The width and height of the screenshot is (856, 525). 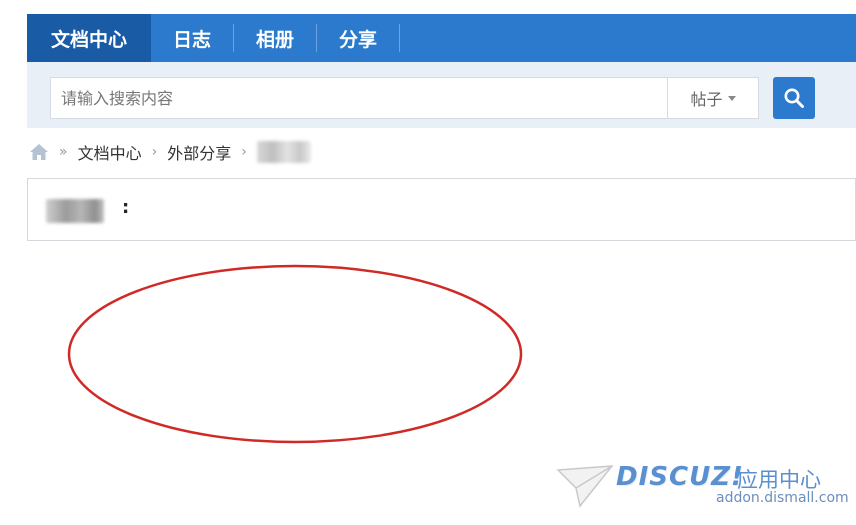 What do you see at coordinates (89, 38) in the screenshot?
I see `nav-item-docs: 文档中心` at bounding box center [89, 38].